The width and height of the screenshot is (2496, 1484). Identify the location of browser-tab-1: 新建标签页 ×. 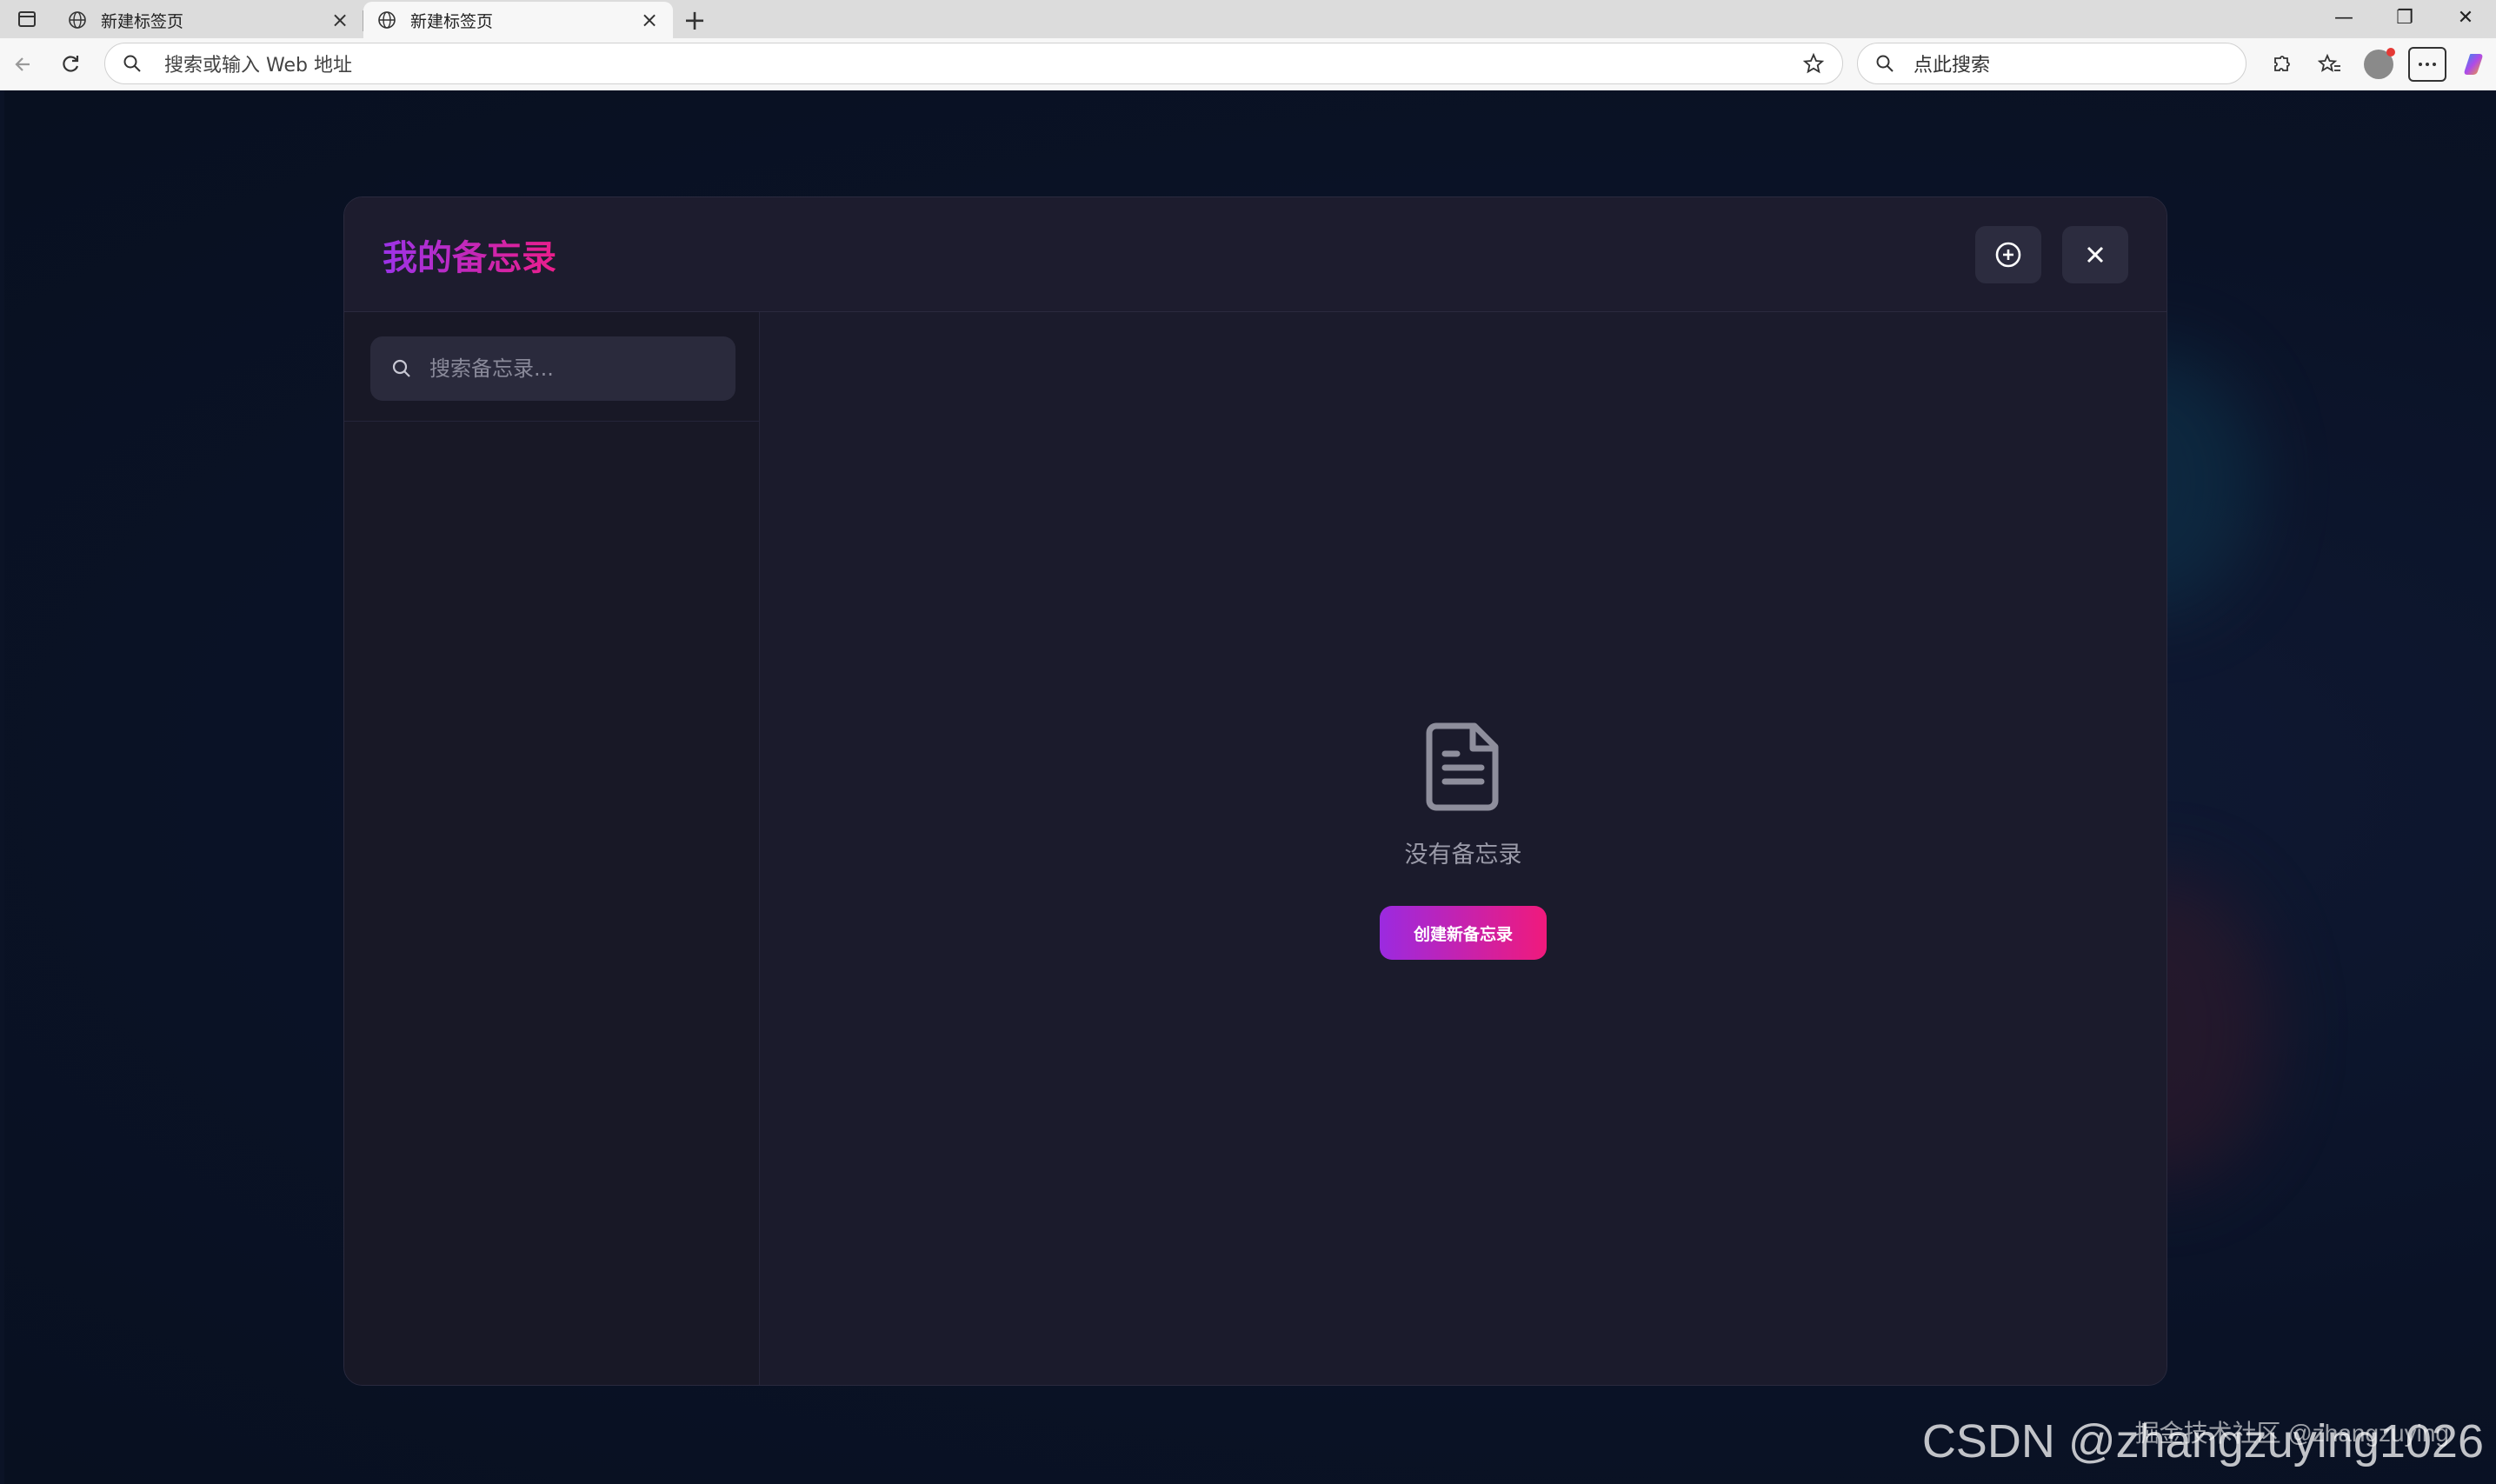
(208, 20).